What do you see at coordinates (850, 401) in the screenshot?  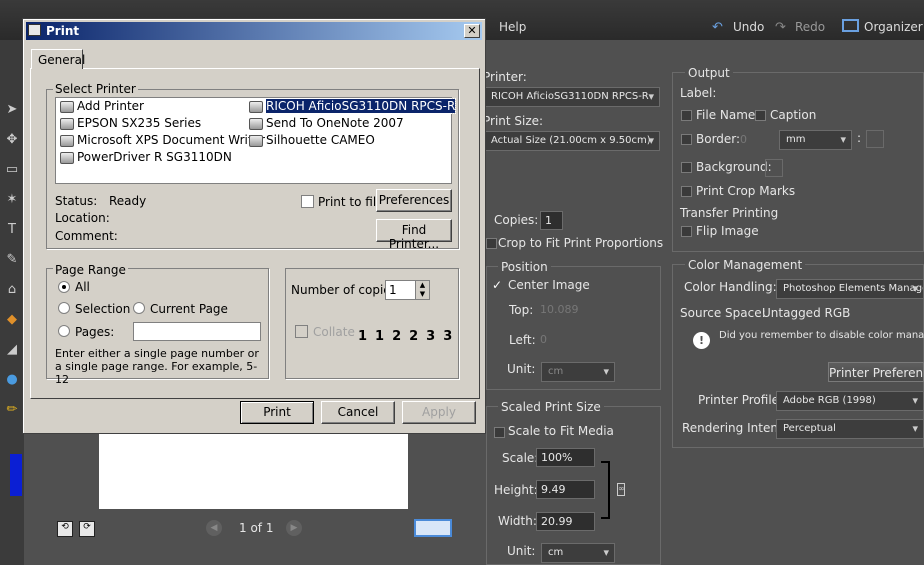 I see `printer-profile-select: Adobe RGB (1998)` at bounding box center [850, 401].